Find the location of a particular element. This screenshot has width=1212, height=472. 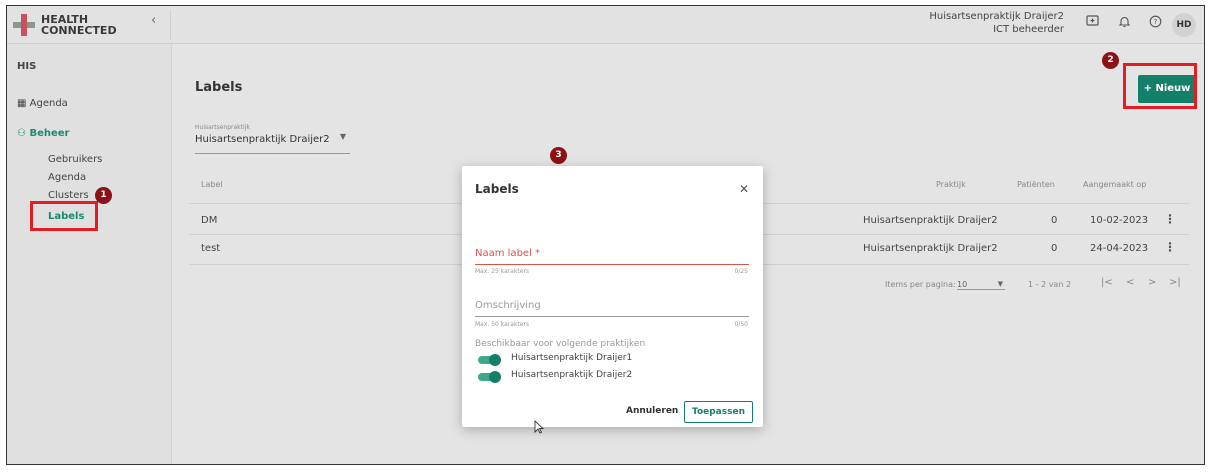

users-icon: ⚇ is located at coordinates (21, 133).